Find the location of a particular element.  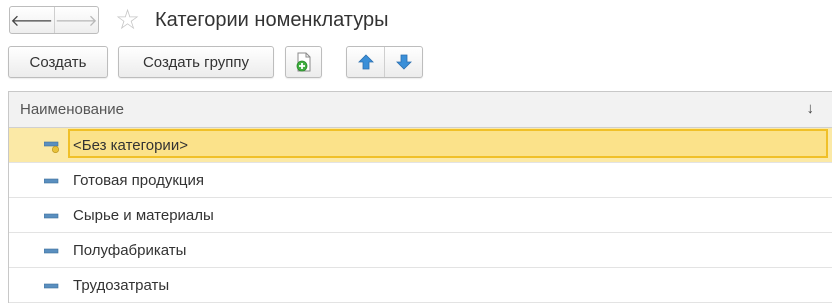

table-row: Трудозатраты is located at coordinates (420, 285).